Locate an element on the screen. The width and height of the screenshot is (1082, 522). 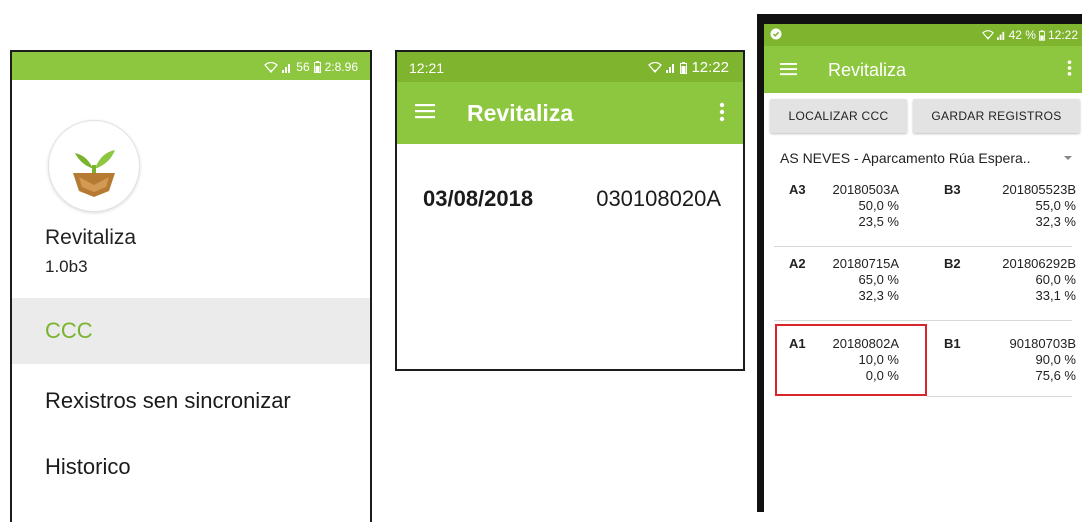
status-time: 12:22 is located at coordinates (1062, 35).